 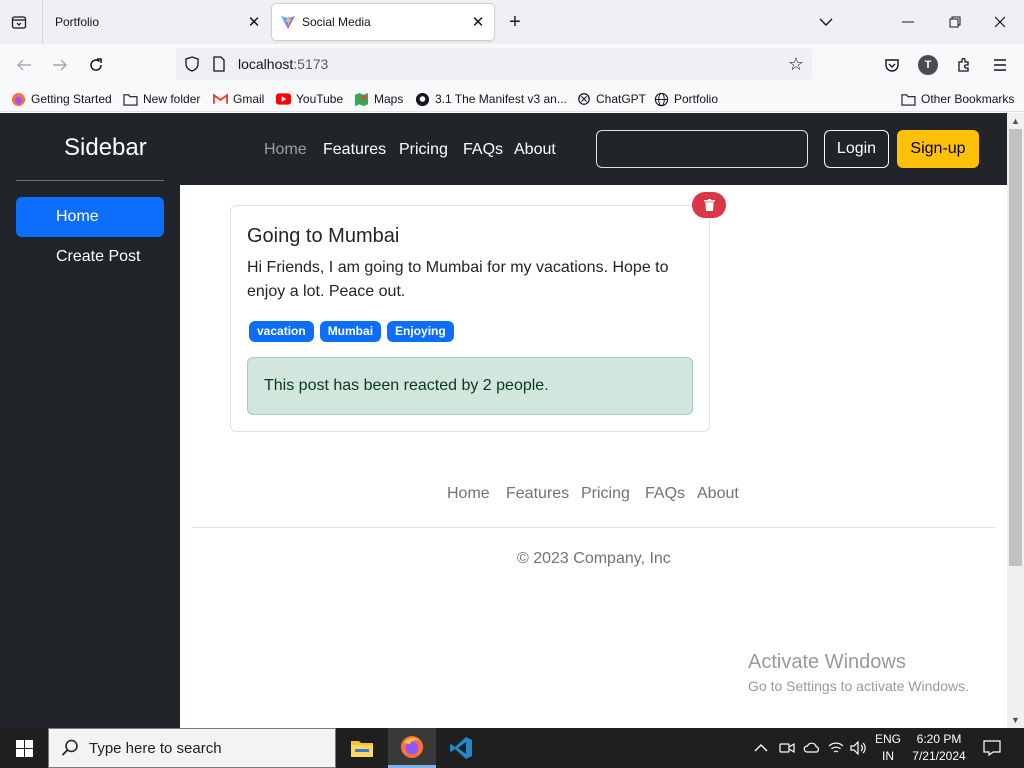 What do you see at coordinates (157, 22) in the screenshot?
I see `tab-portfolio: Portfolio ✕` at bounding box center [157, 22].